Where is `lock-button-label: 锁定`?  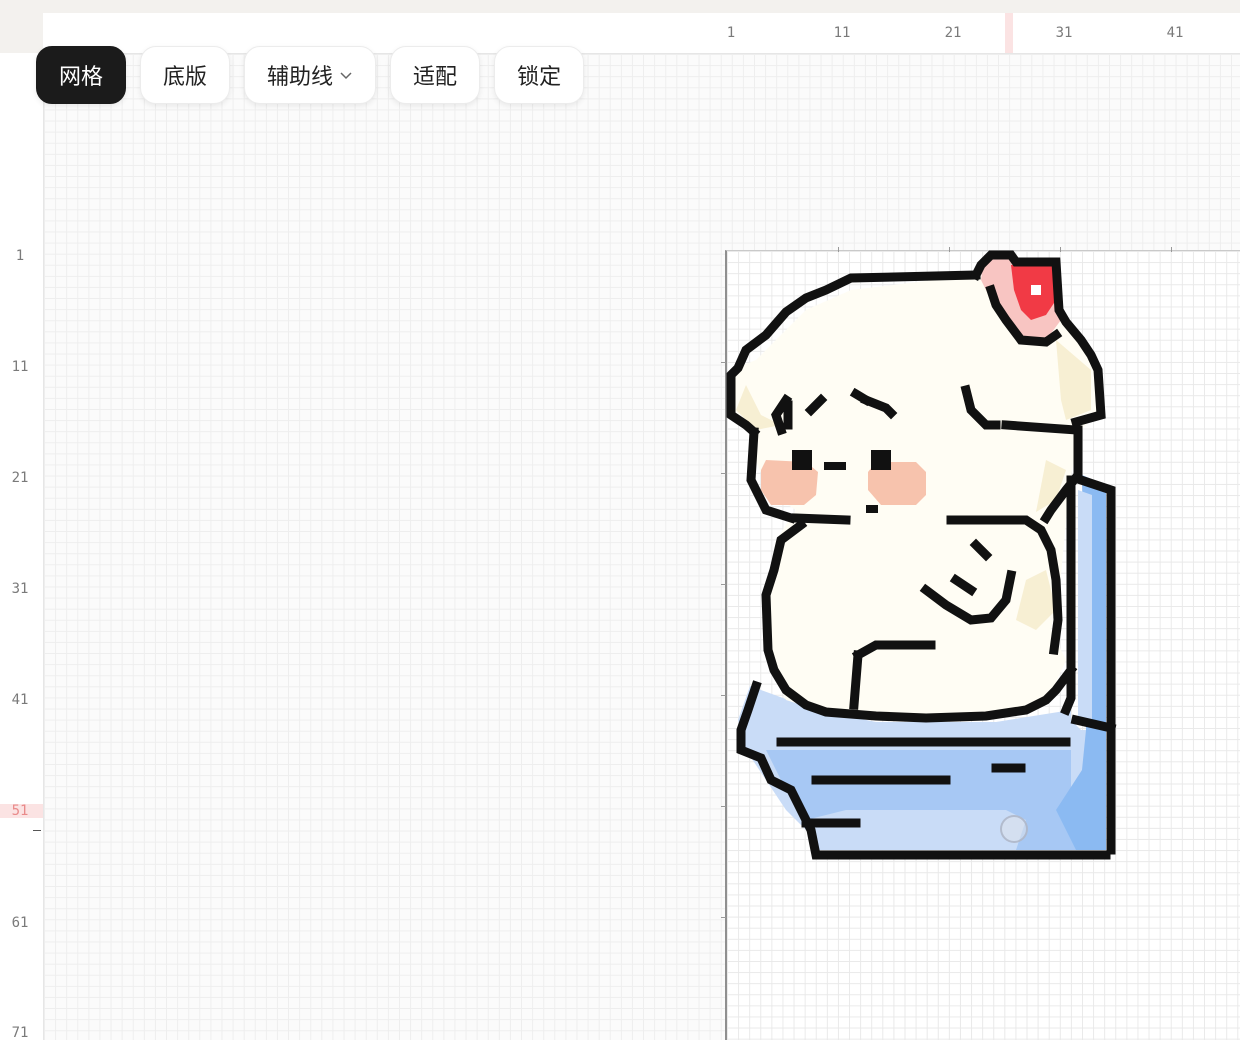 lock-button-label: 锁定 is located at coordinates (539, 77).